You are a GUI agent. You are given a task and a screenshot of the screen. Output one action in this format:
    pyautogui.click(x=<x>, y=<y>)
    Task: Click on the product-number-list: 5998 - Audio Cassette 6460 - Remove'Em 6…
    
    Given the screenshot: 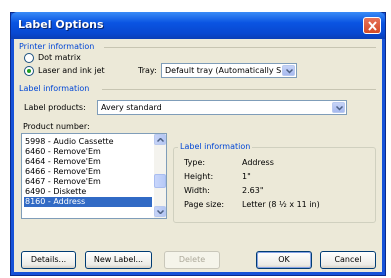 What is the action you would take?
    pyautogui.click(x=94, y=176)
    